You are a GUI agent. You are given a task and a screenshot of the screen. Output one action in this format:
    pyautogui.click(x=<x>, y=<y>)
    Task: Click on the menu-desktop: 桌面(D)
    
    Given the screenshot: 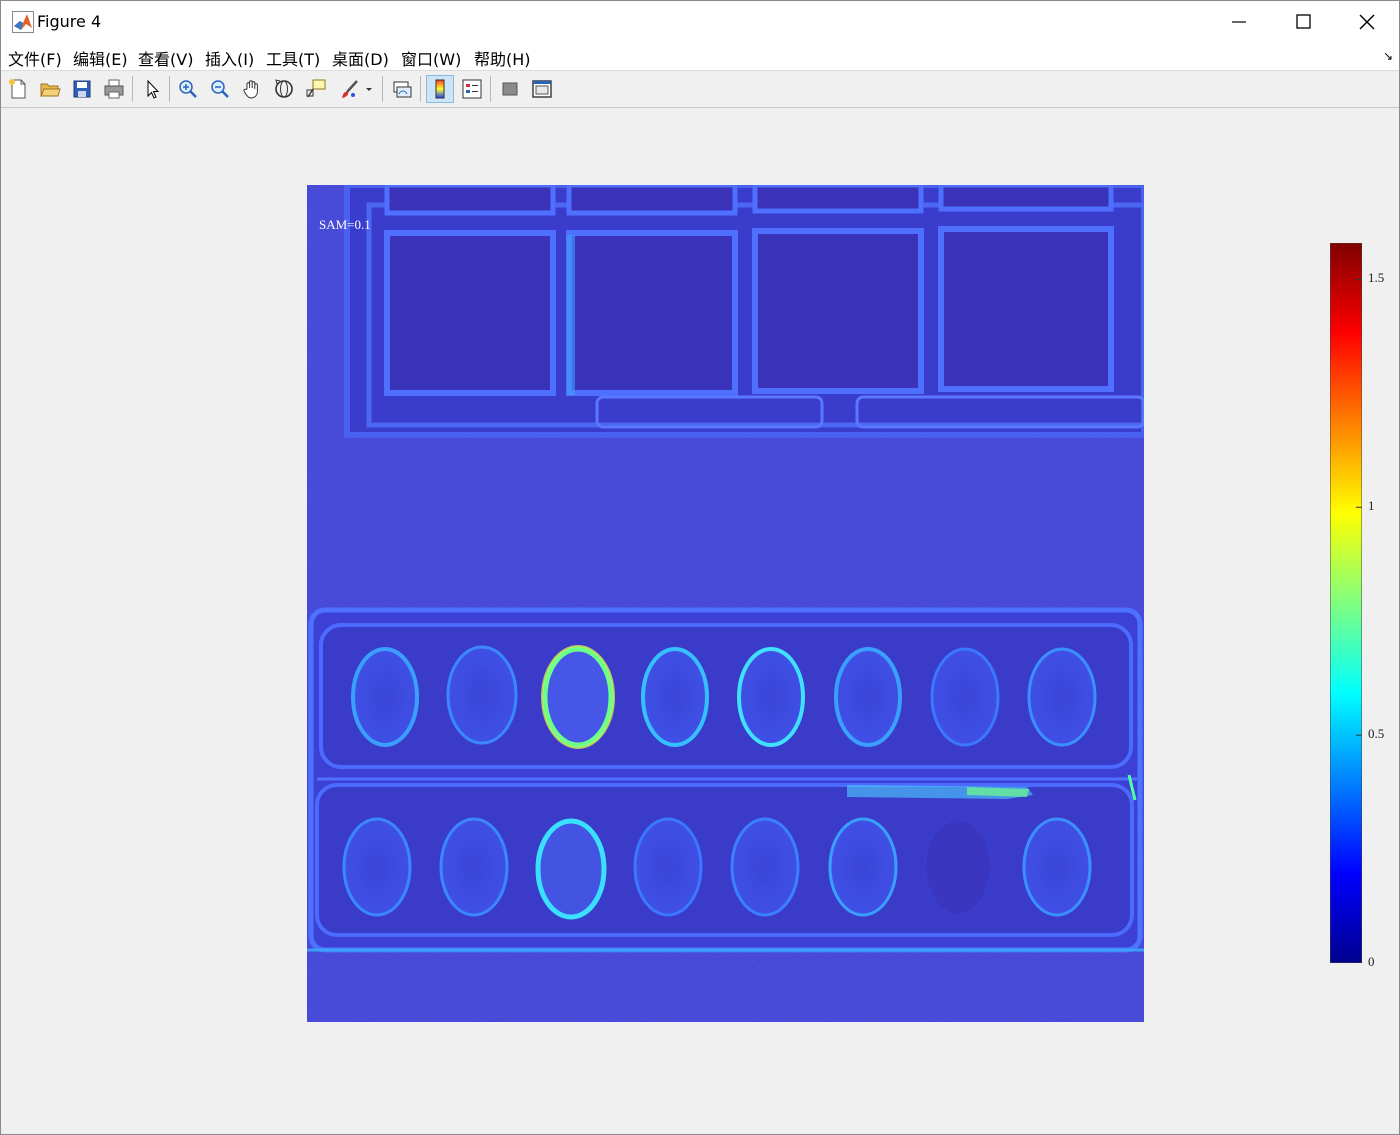 What is the action you would take?
    pyautogui.click(x=360, y=58)
    